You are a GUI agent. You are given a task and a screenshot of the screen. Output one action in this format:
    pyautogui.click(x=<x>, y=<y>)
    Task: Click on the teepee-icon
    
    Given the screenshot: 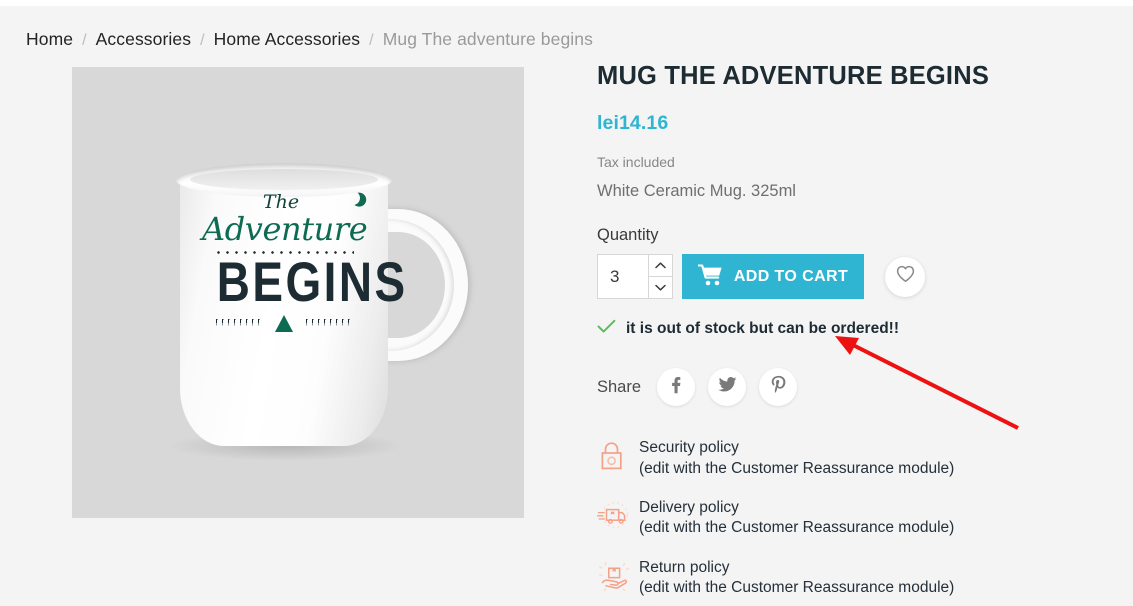 What is the action you would take?
    pyautogui.click(x=284, y=324)
    